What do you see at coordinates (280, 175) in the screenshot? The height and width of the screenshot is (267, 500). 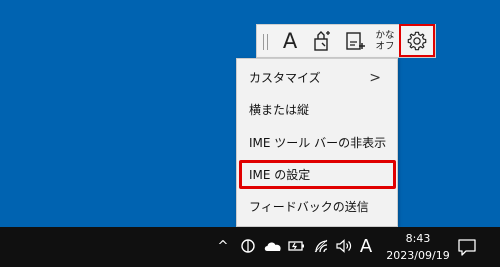 I see `menu-item-label: IME の設定` at bounding box center [280, 175].